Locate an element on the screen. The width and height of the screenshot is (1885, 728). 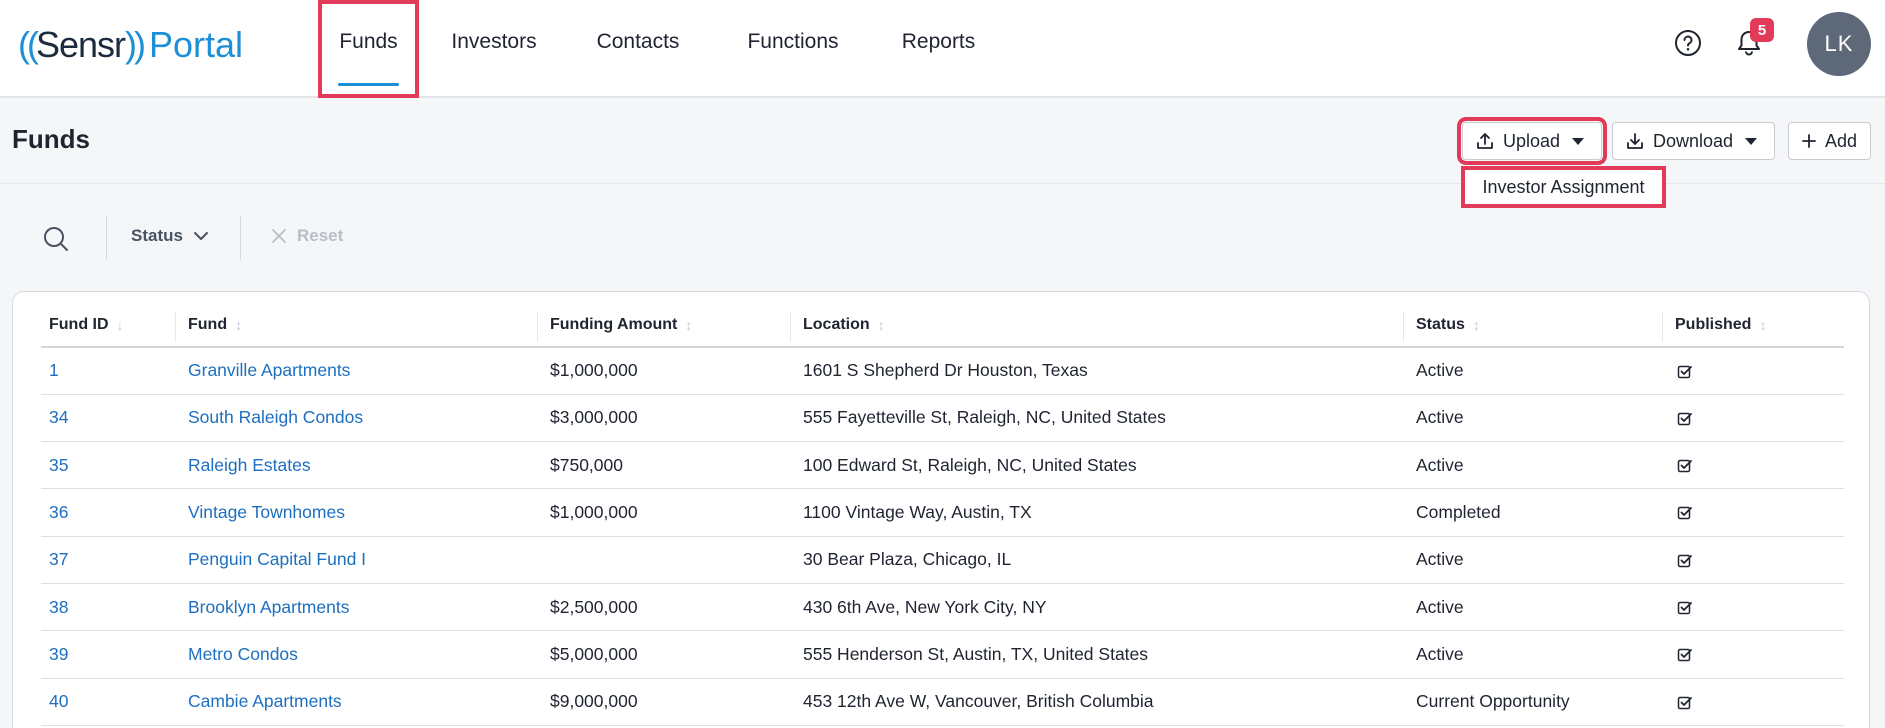
filter-bar: Status Reset is located at coordinates (942, 238).